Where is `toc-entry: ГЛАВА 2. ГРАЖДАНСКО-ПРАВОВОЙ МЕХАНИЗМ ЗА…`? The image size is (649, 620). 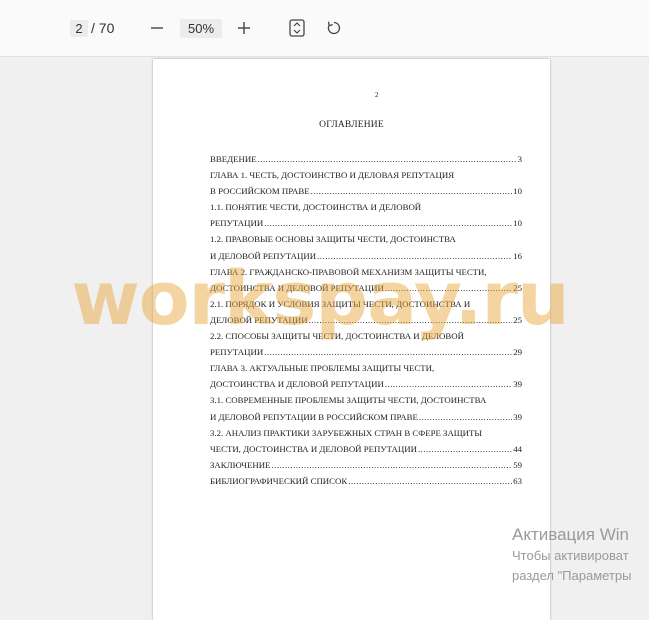 toc-entry: ГЛАВА 2. ГРАЖДАНСКО-ПРАВОВОЙ МЕХАНИЗМ ЗА… is located at coordinates (366, 272).